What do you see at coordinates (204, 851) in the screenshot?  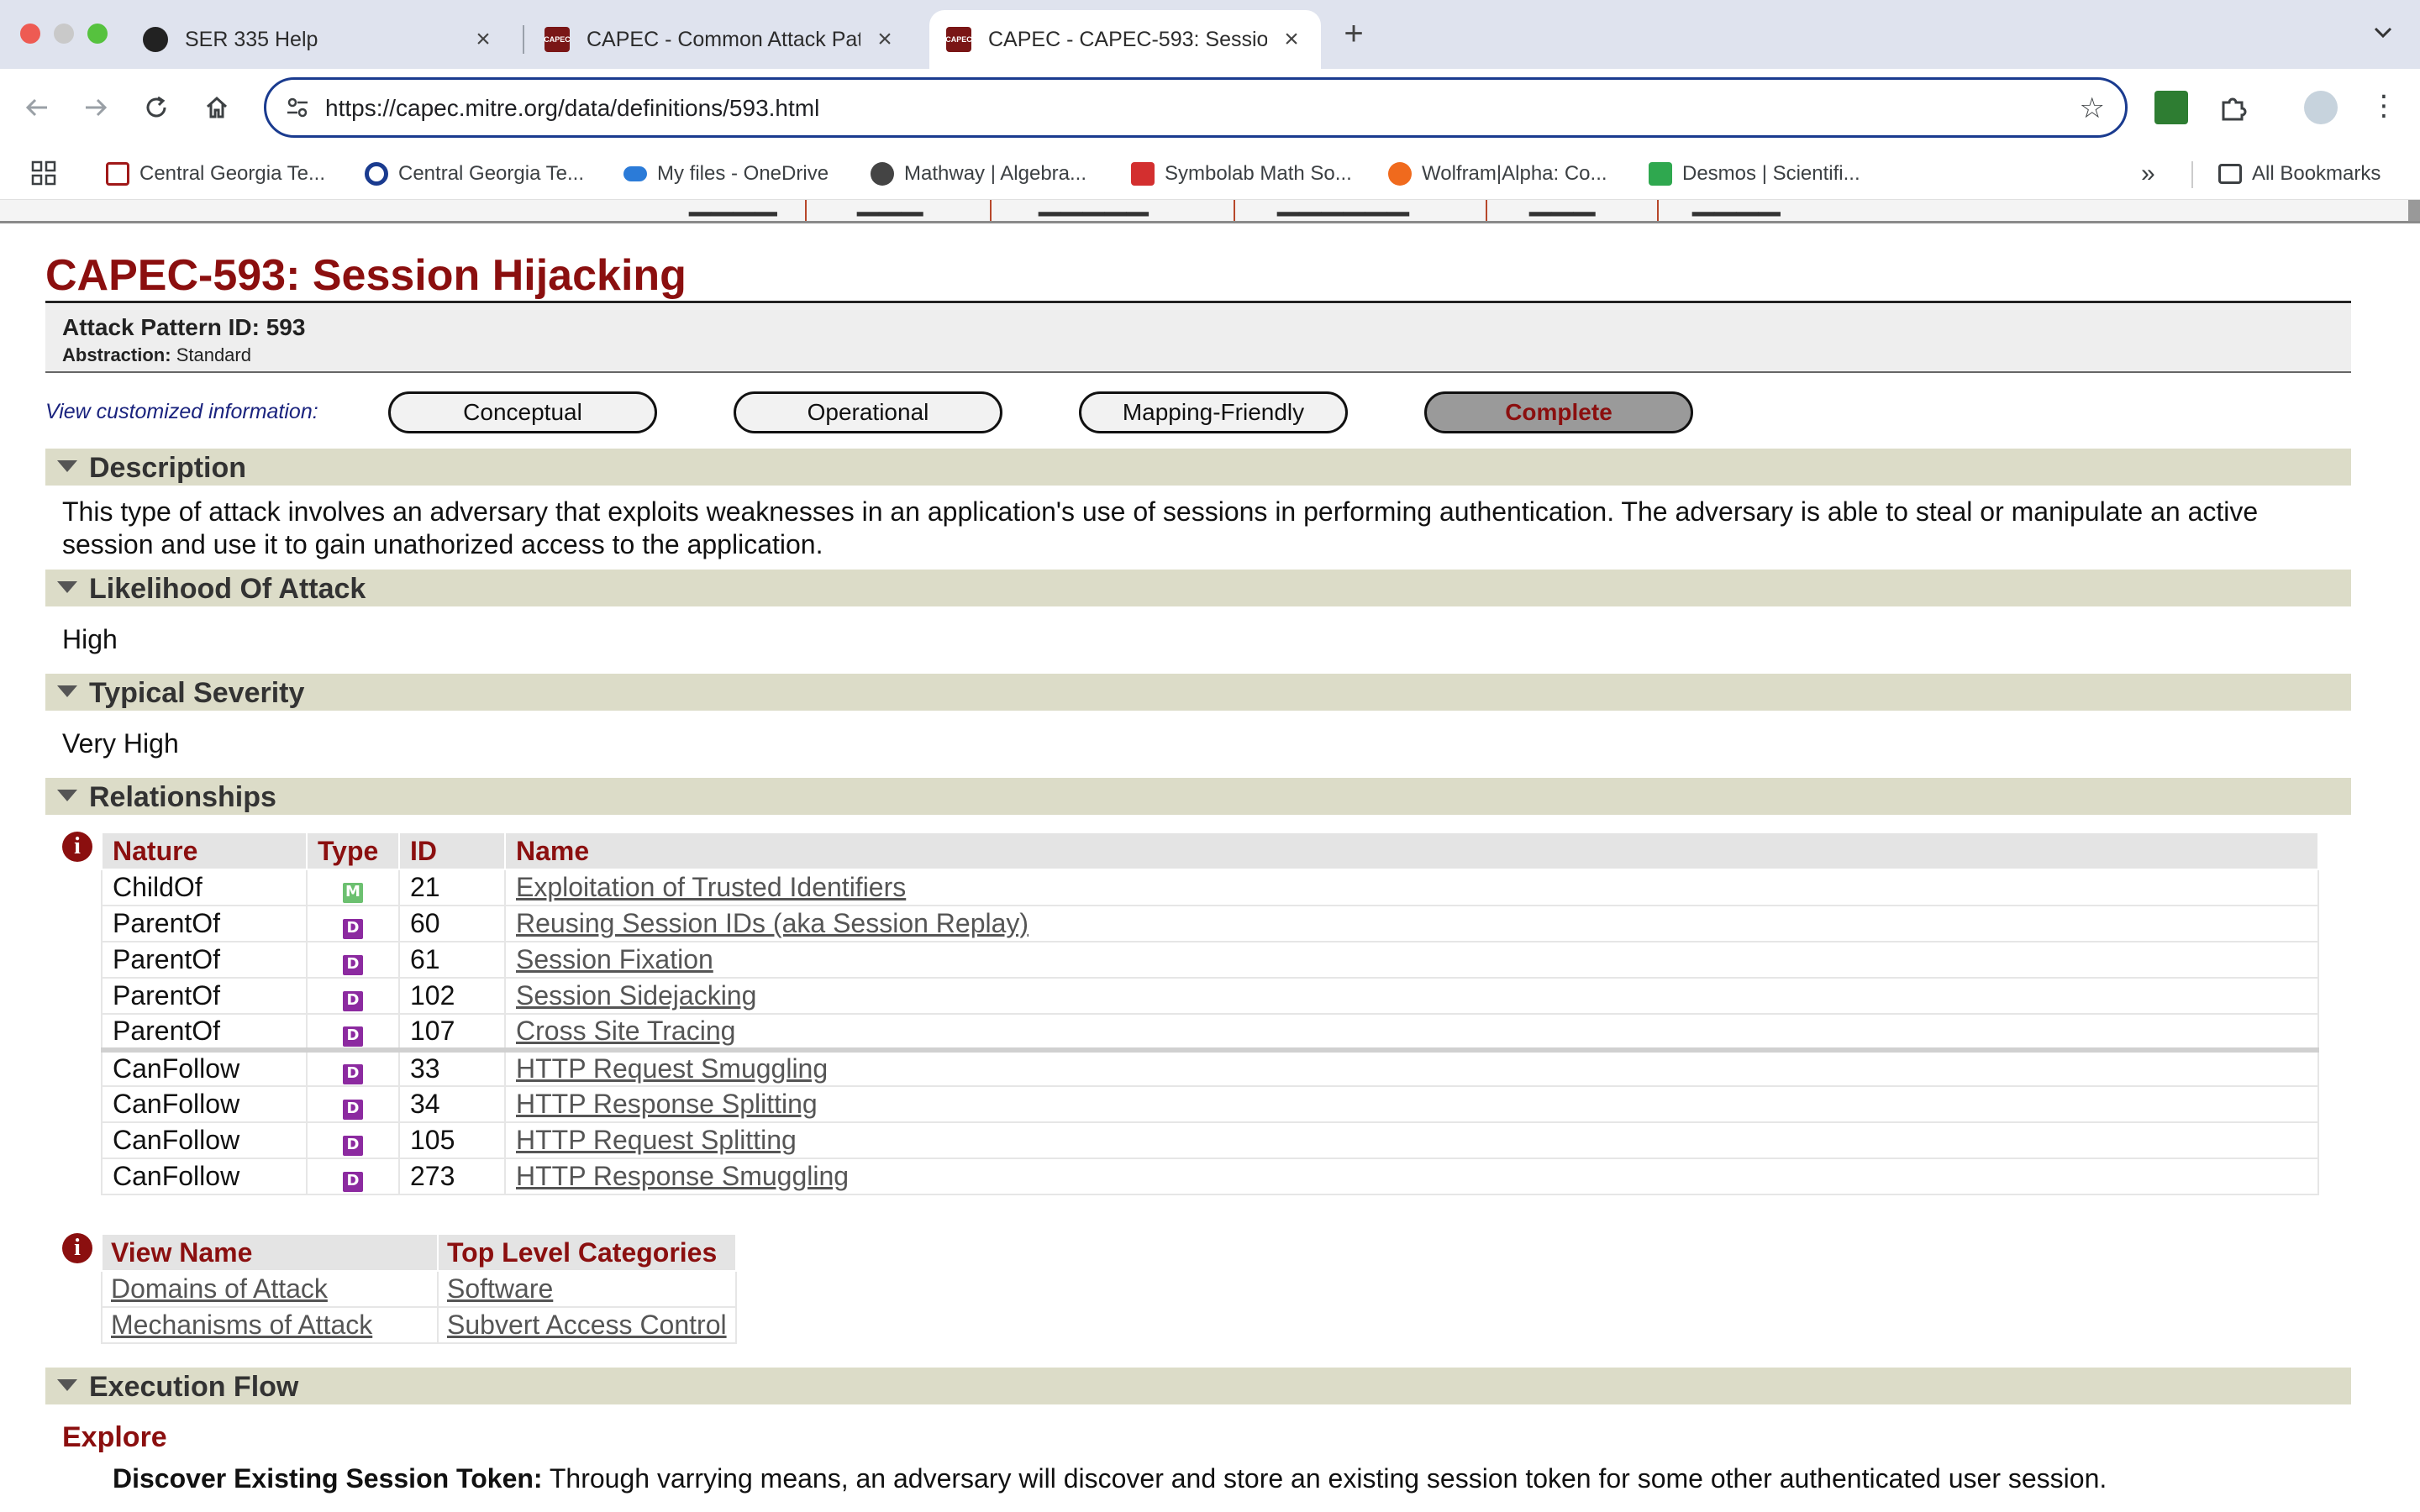 I see `col-nature: Nature` at bounding box center [204, 851].